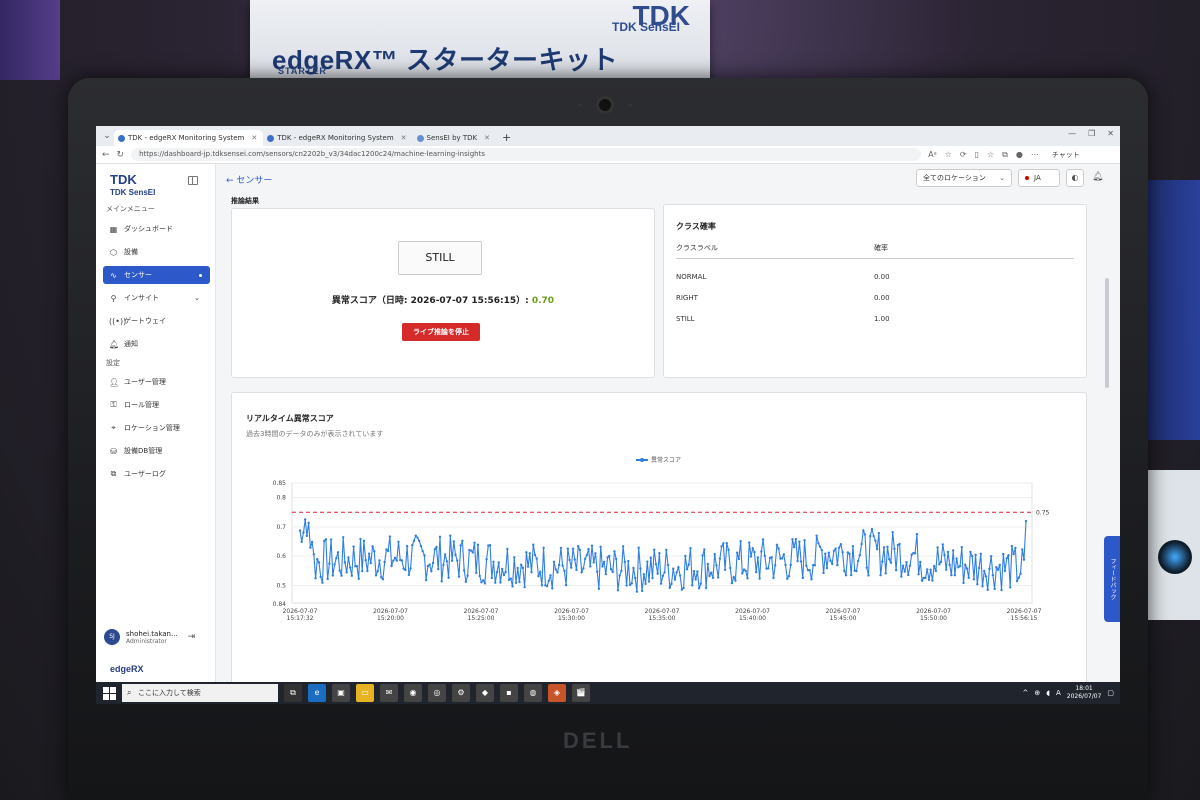  I want to click on scrollbar-thumb, so click(1107, 333).